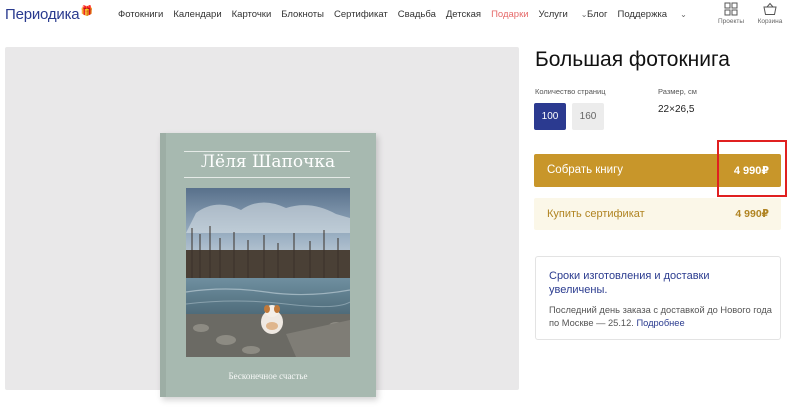  What do you see at coordinates (272, 319) in the screenshot?
I see `dog` at bounding box center [272, 319].